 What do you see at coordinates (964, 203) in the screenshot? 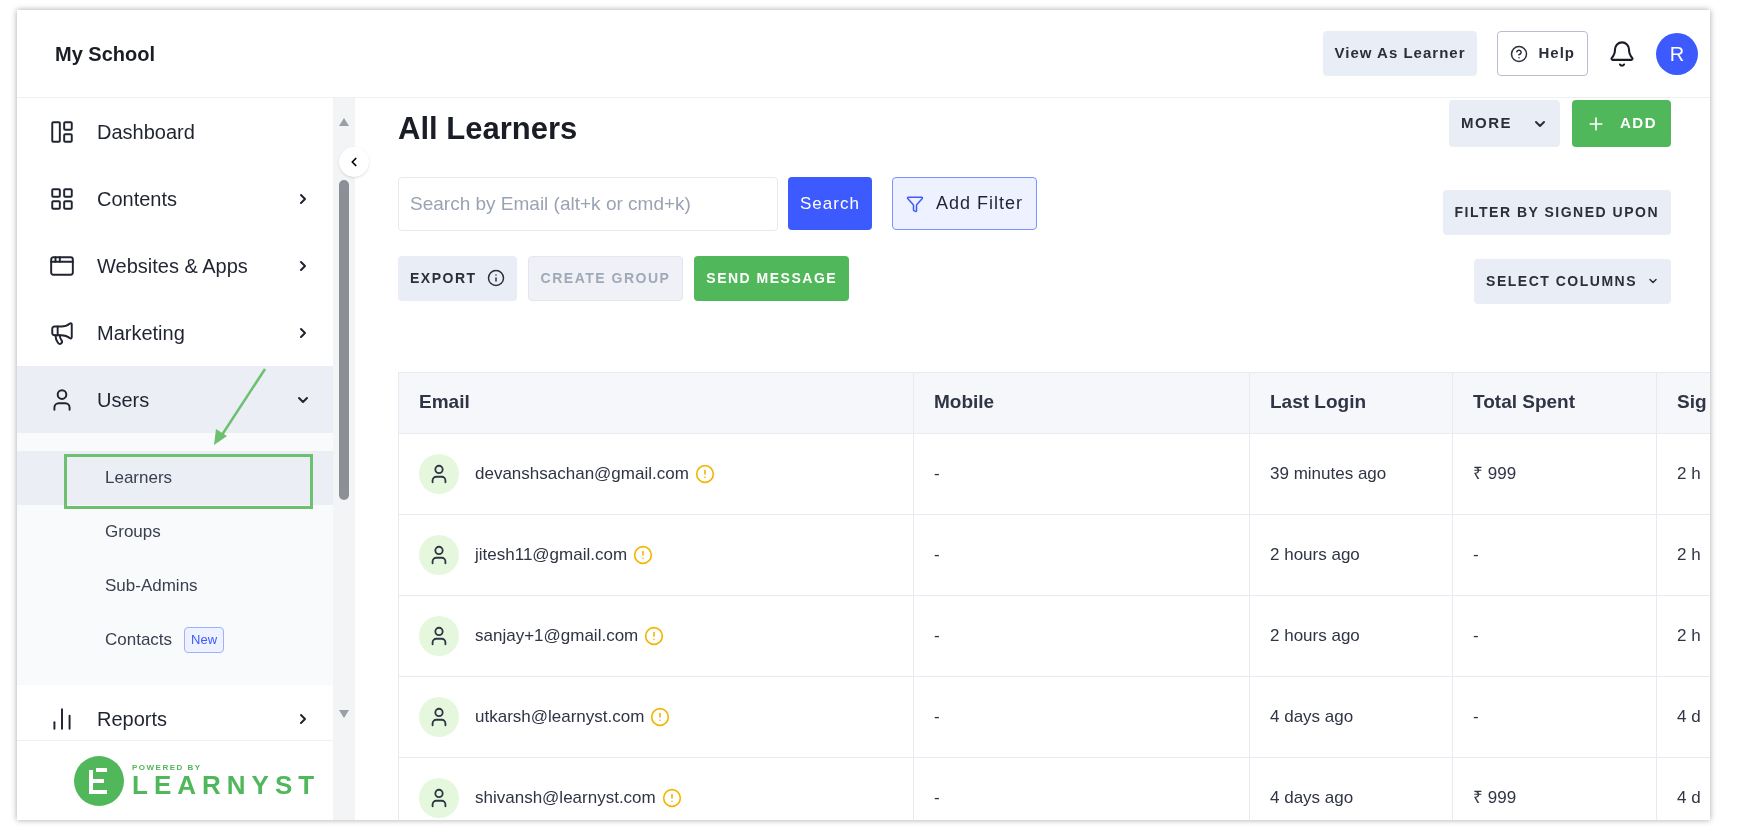
I see `add-filter-button: Add Filter` at bounding box center [964, 203].